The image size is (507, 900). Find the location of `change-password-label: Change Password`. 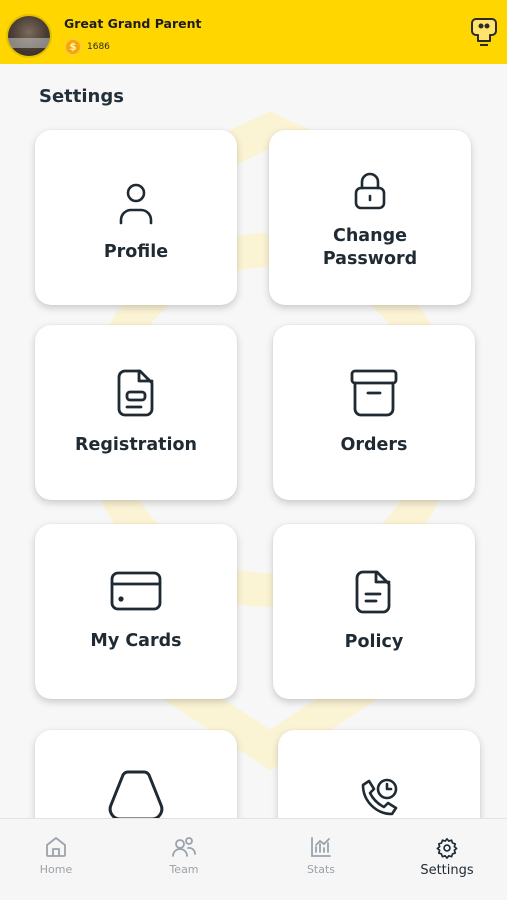

change-password-label: Change Password is located at coordinates (370, 248).